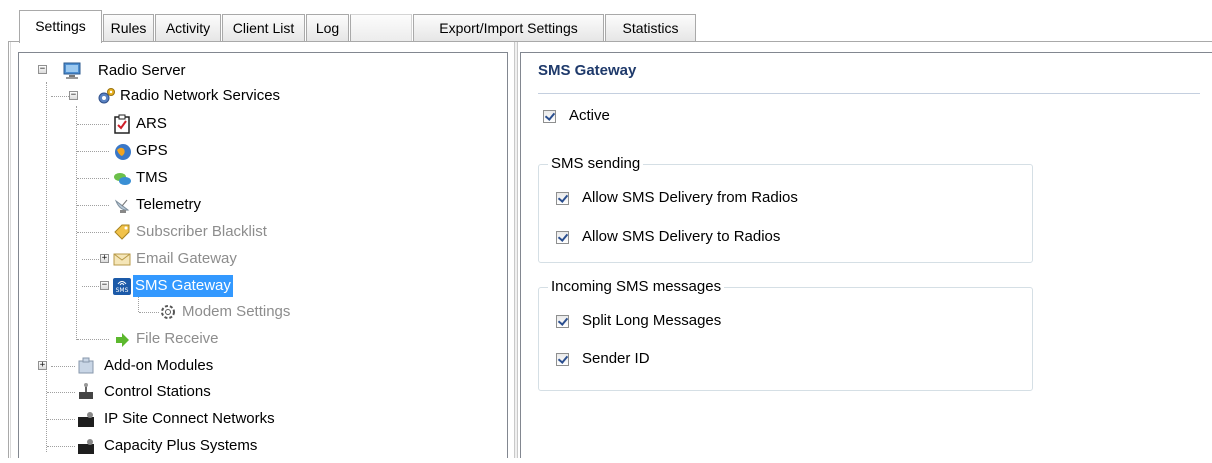  I want to click on sender-id-checkbox, so click(562, 359).